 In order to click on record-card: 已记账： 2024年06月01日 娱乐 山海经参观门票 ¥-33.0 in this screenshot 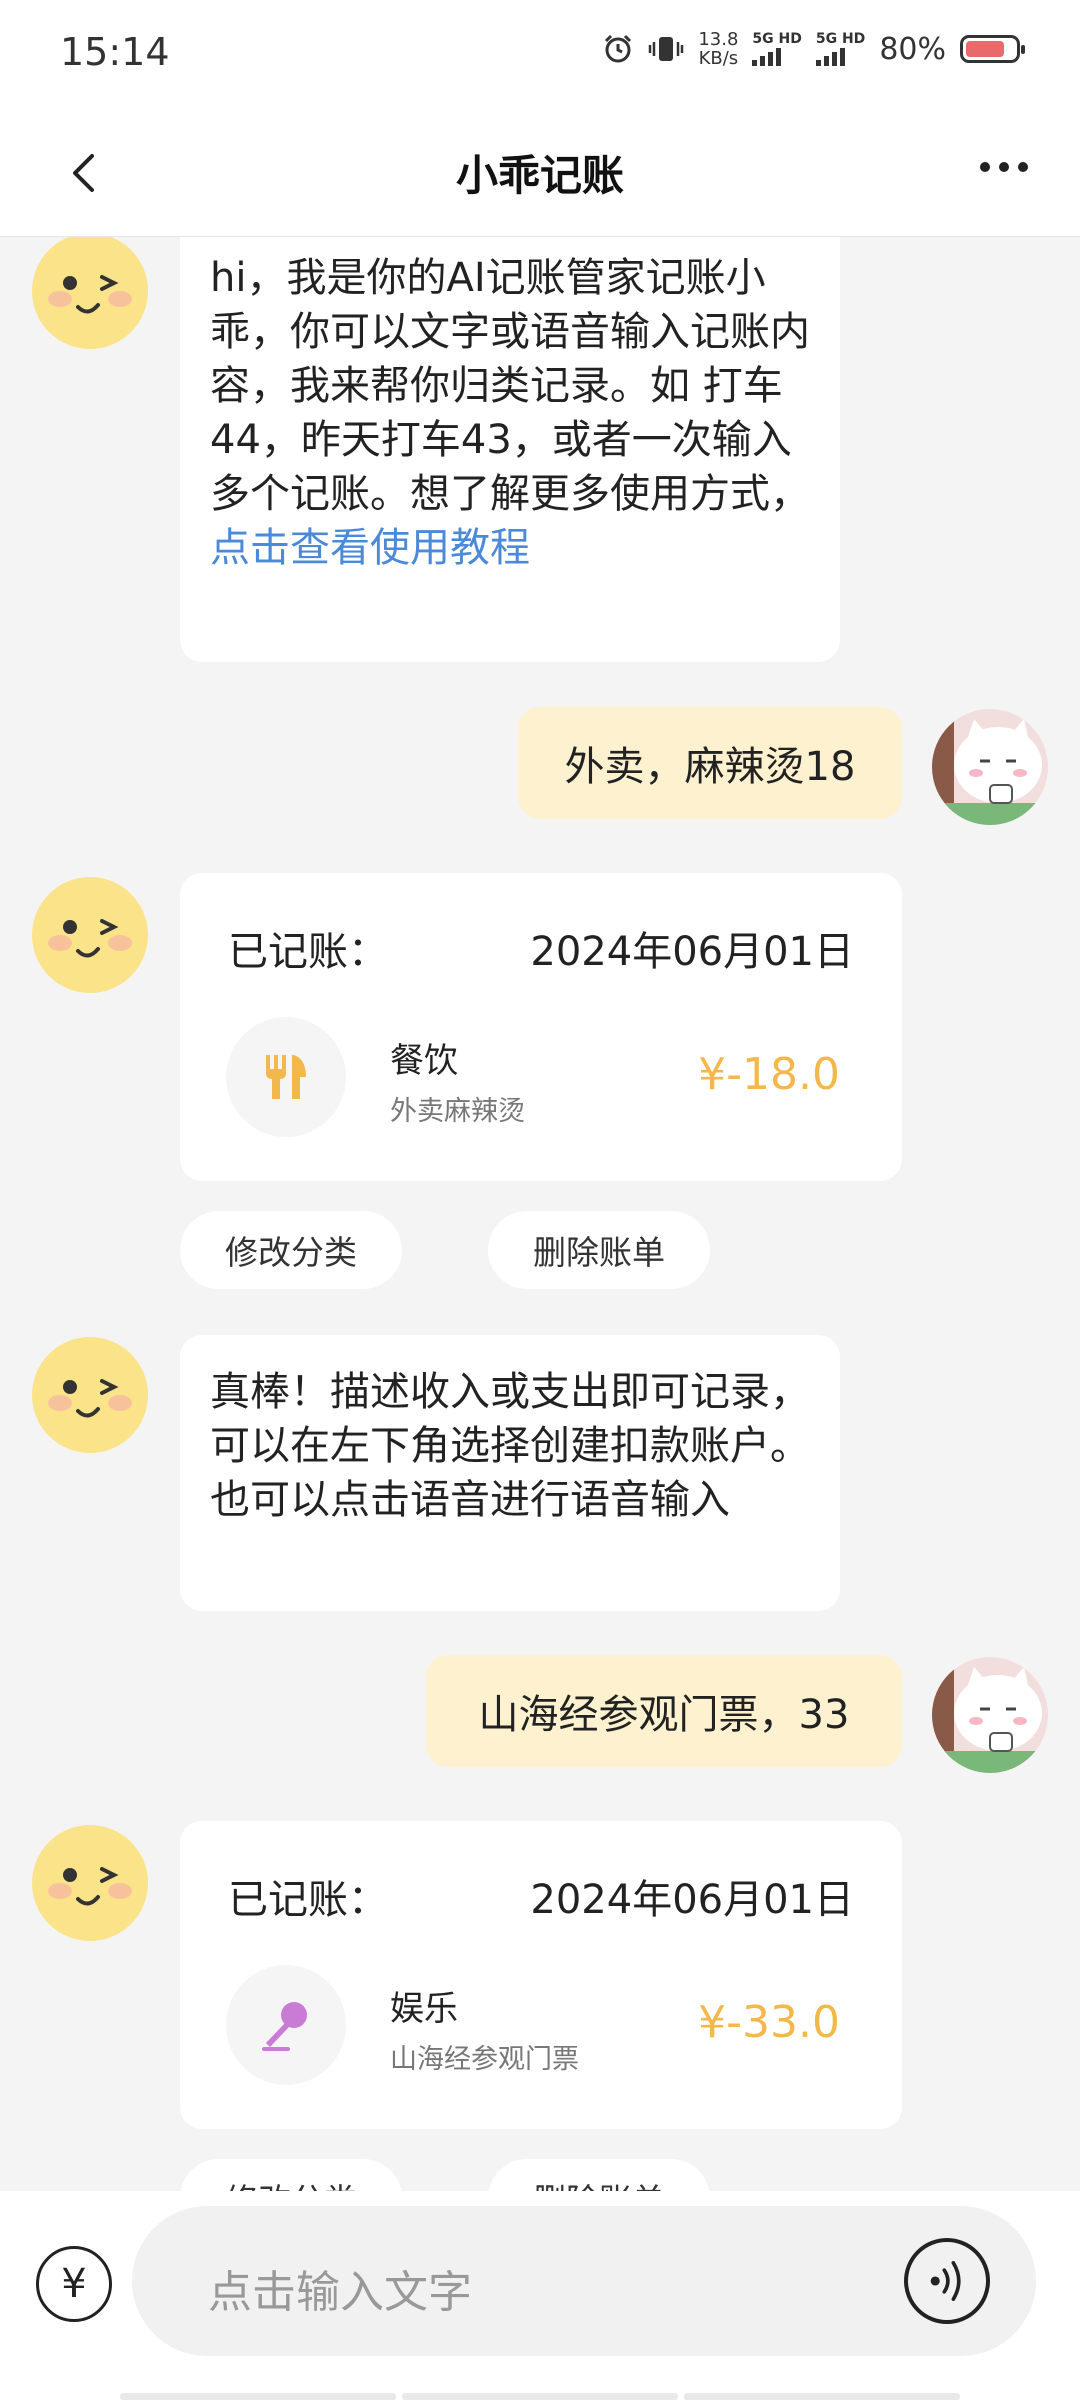, I will do `click(541, 1975)`.